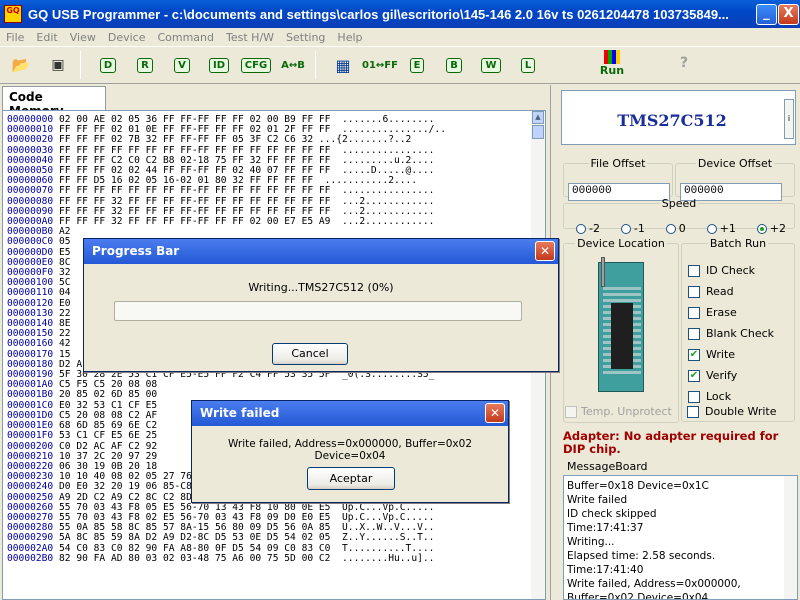  Describe the element at coordinates (127, 37) in the screenshot. I see `menu-device: Device` at that location.